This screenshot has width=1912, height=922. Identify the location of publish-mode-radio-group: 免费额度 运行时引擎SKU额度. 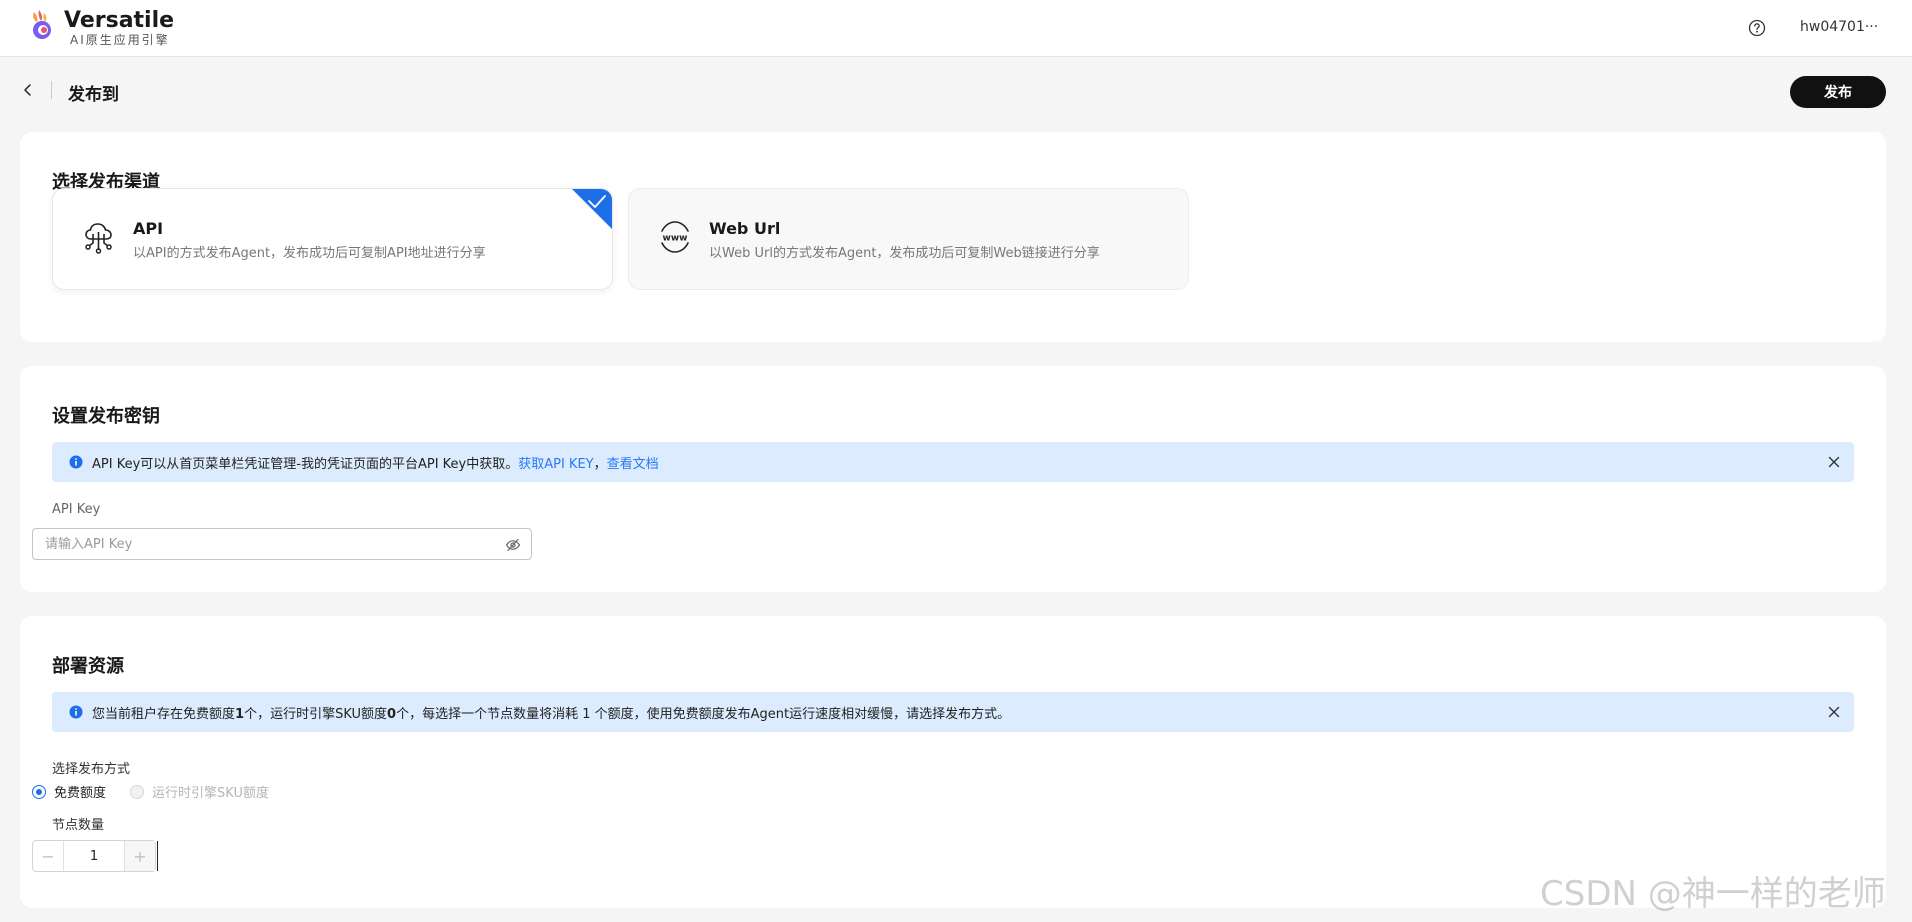
(162, 791).